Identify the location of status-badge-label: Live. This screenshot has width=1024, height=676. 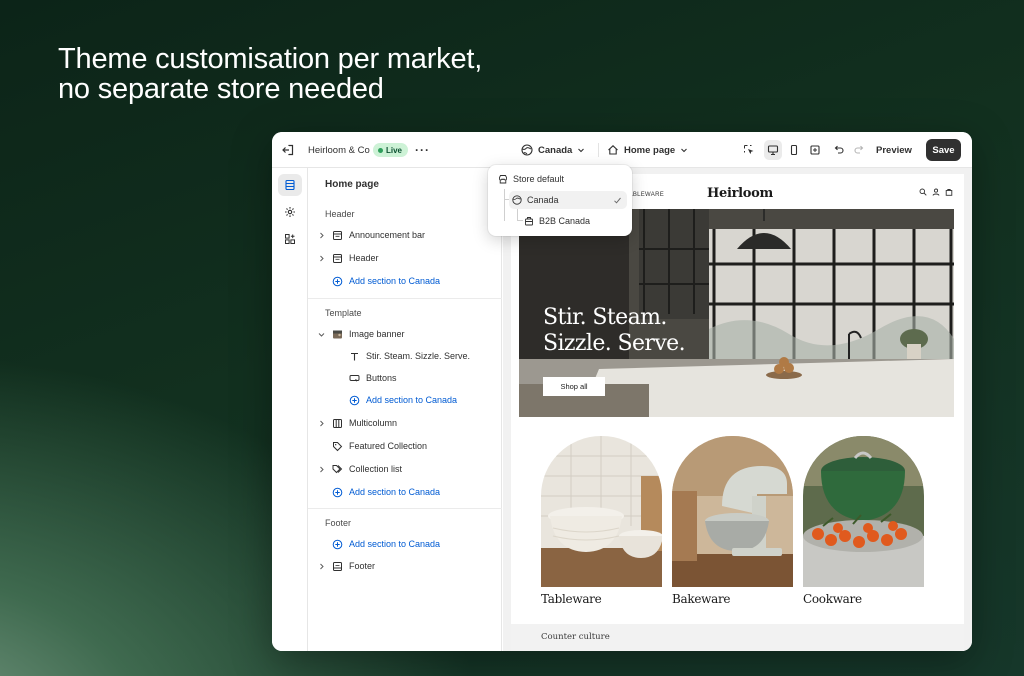
(394, 150).